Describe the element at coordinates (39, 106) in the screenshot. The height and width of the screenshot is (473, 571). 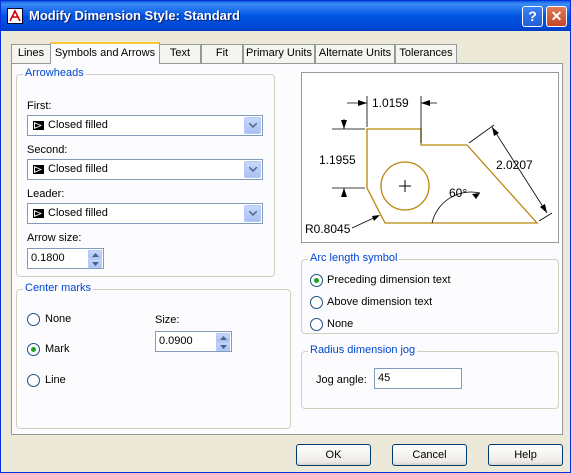
I see `first-label: First:` at that location.